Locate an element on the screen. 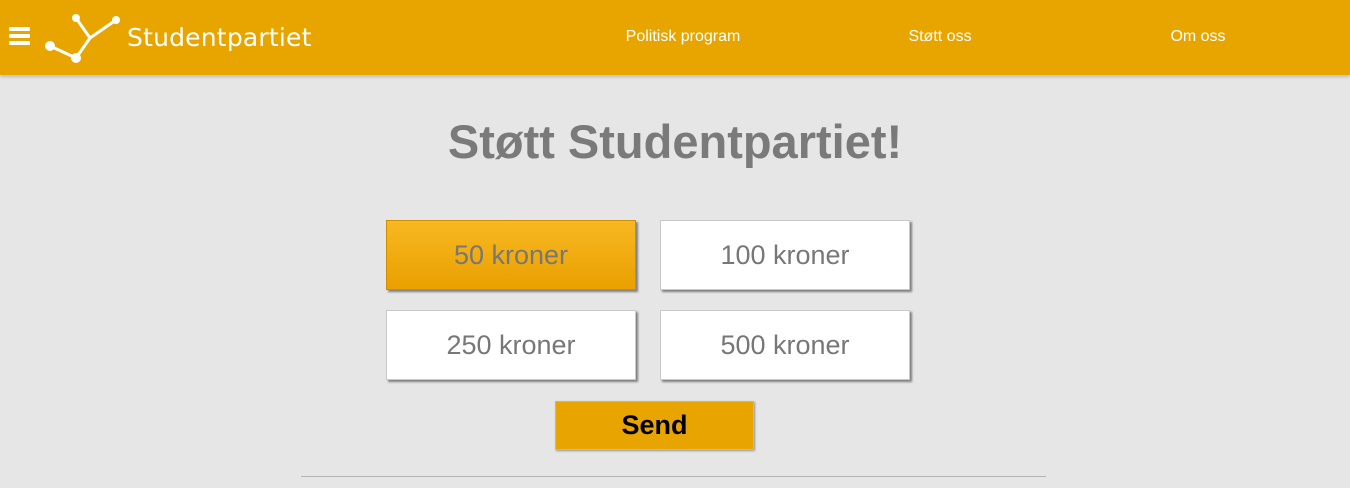 The width and height of the screenshot is (1350, 488). nav-politisk-program: Politisk program is located at coordinates (683, 37).